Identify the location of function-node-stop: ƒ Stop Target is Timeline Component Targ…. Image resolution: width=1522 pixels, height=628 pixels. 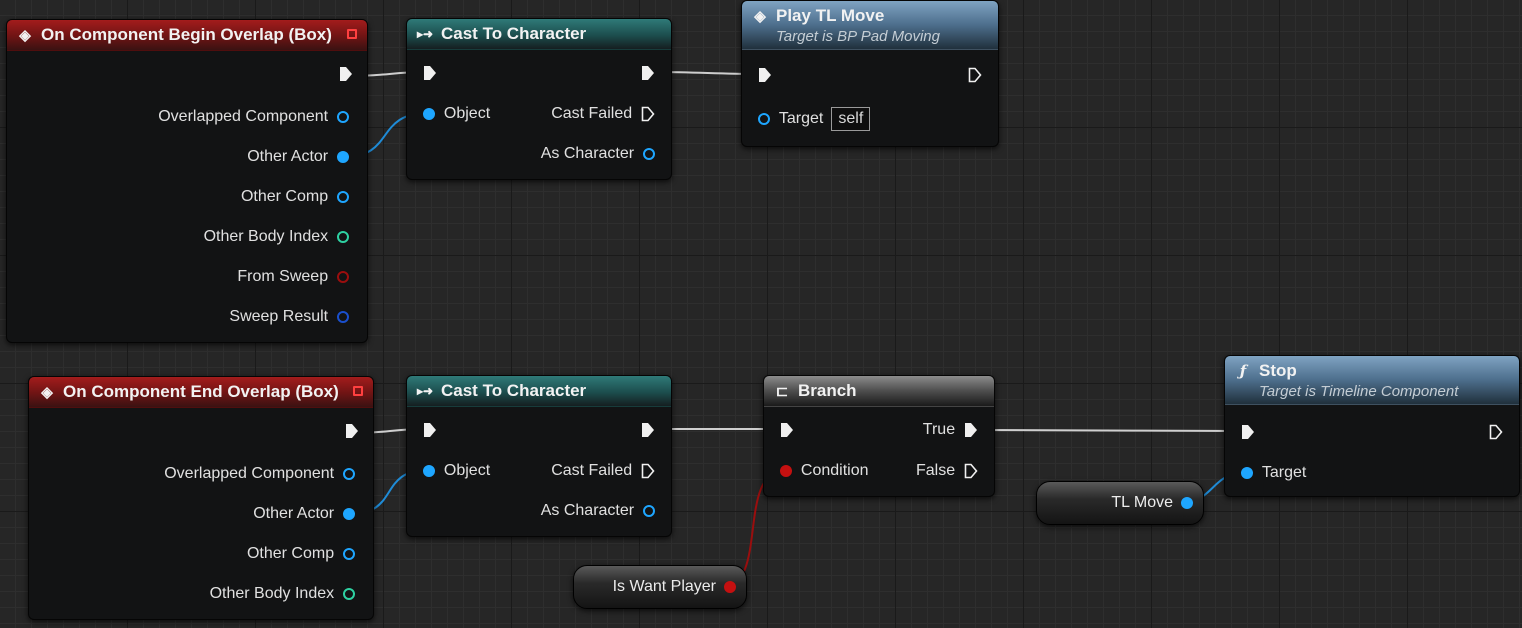
(1372, 426).